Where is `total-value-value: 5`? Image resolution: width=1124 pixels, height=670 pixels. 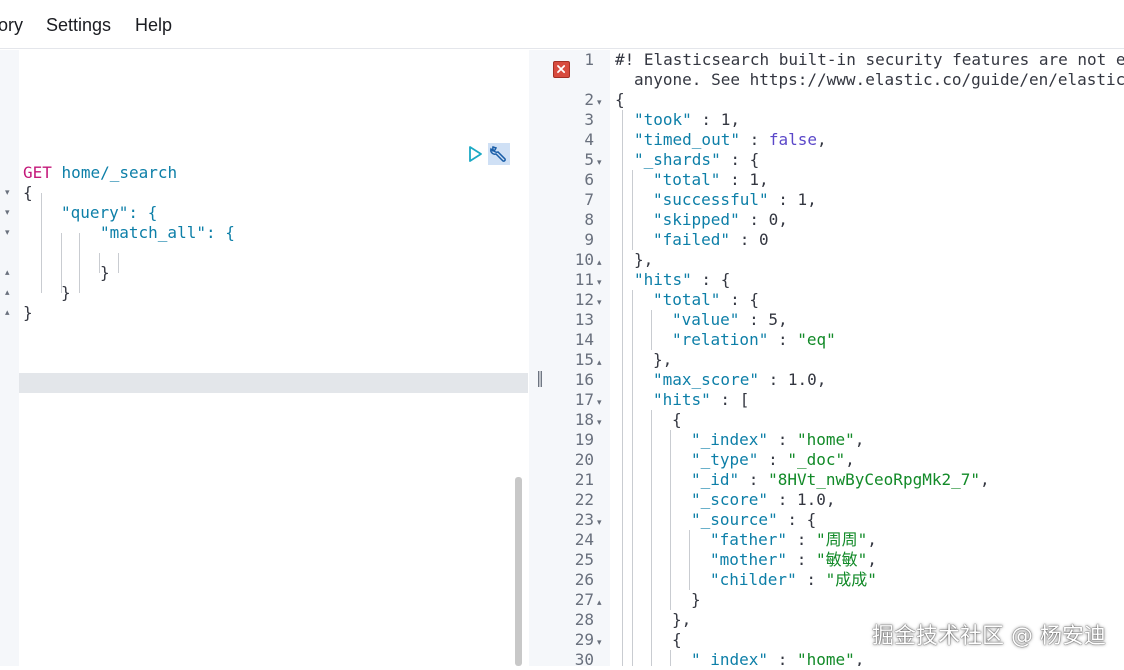
total-value-value: 5 is located at coordinates (773, 319).